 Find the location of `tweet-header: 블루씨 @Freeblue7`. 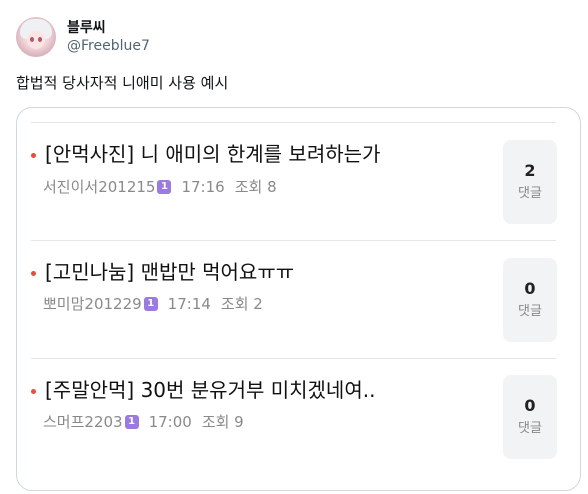

tweet-header: 블루씨 @Freeblue7 is located at coordinates (83, 37).